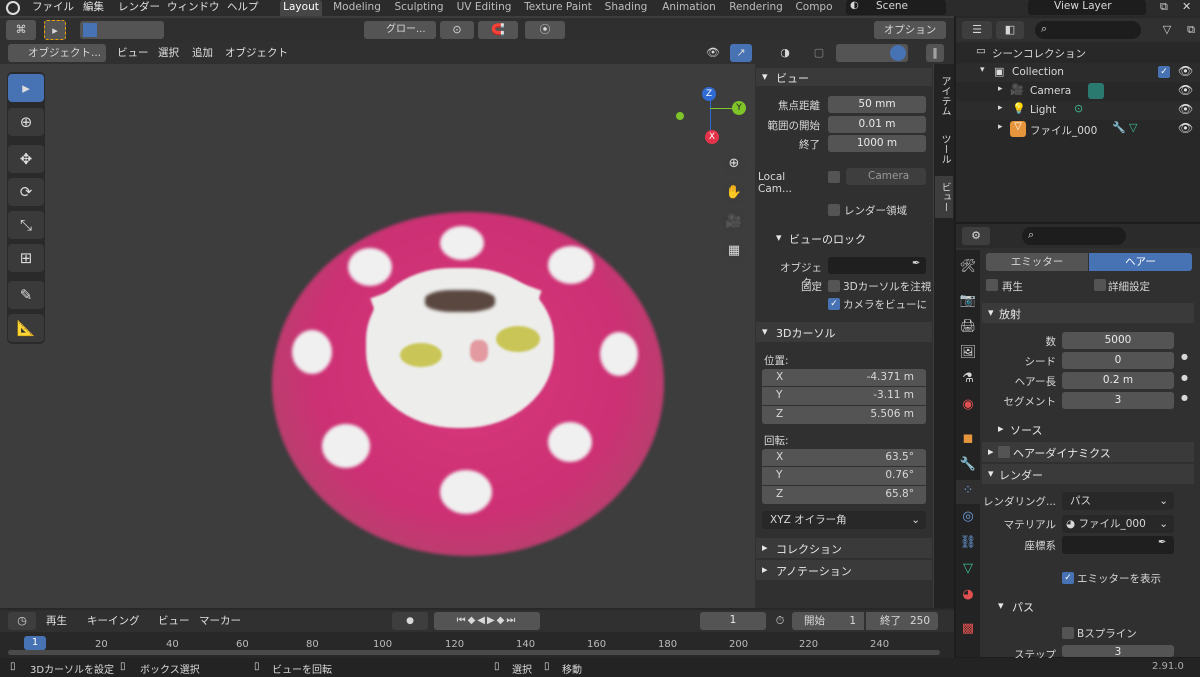 This screenshot has width=1200, height=677. What do you see at coordinates (13, 8) in the screenshot?
I see `blender-logo-icon` at bounding box center [13, 8].